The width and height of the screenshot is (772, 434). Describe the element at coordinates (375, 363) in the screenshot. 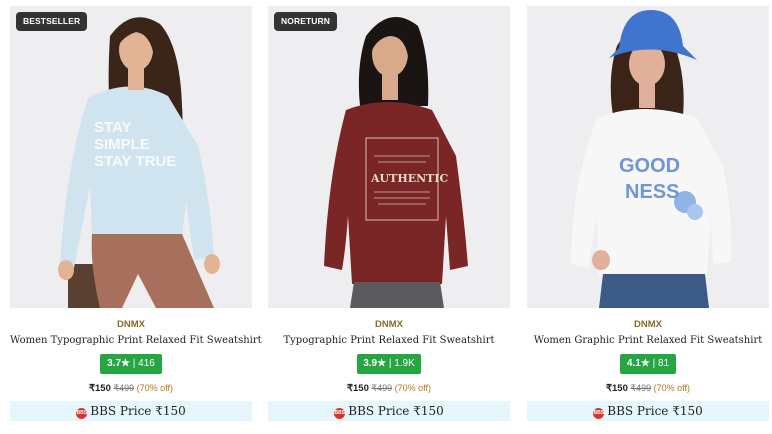

I see `rating-value: 3.9★` at that location.